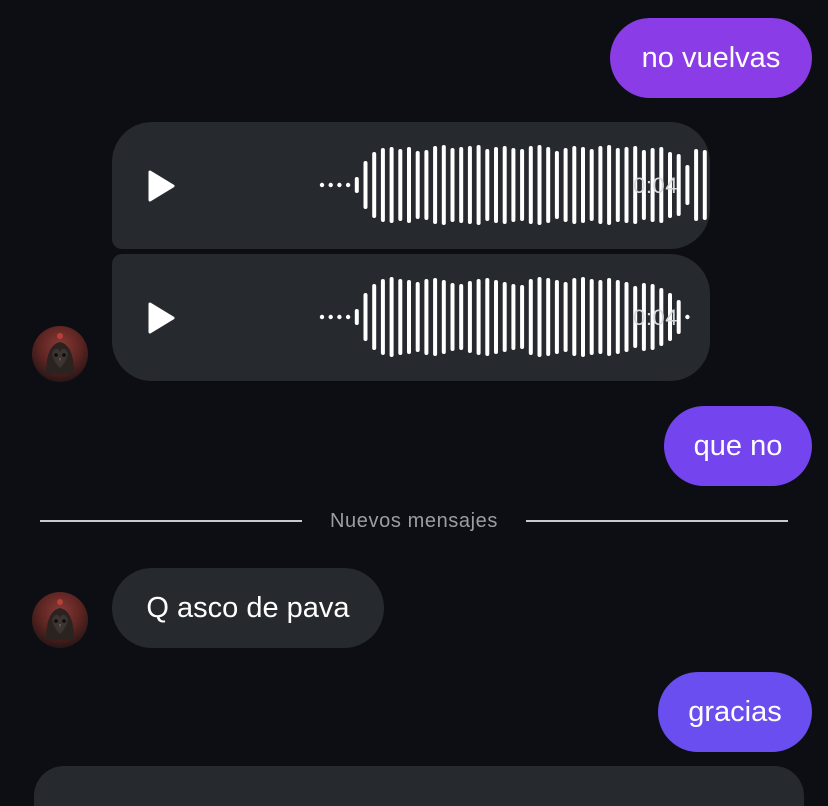  I want to click on outgoing-message-bubble: gracias, so click(735, 712).